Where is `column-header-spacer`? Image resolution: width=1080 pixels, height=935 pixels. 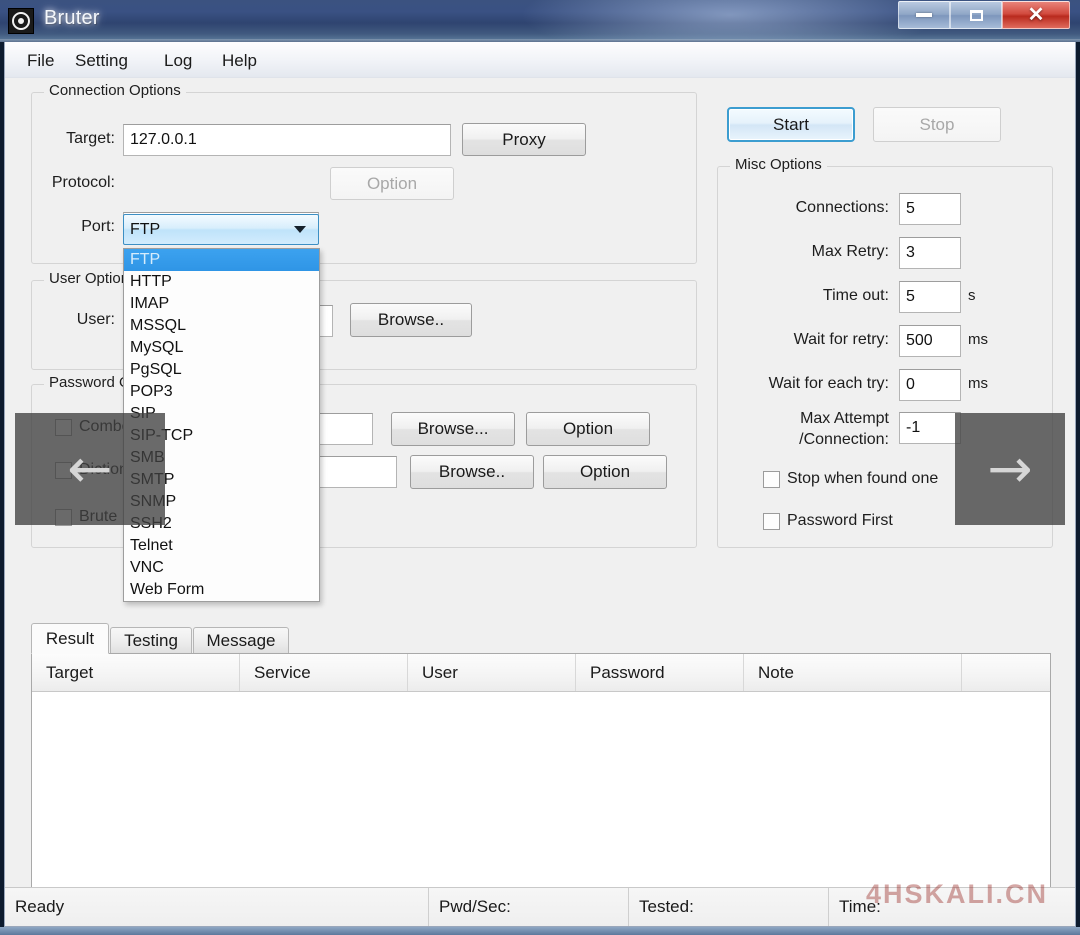 column-header-spacer is located at coordinates (1006, 672).